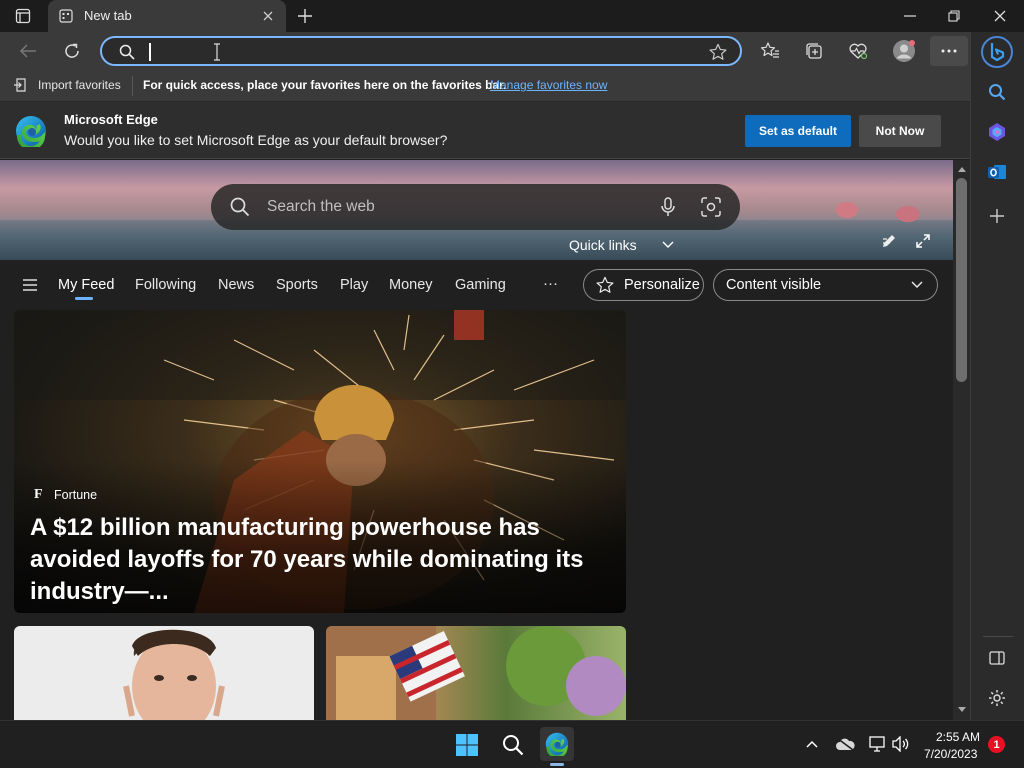 The width and height of the screenshot is (1024, 768). What do you see at coordinates (21, 85) in the screenshot?
I see `import-favorites-icon` at bounding box center [21, 85].